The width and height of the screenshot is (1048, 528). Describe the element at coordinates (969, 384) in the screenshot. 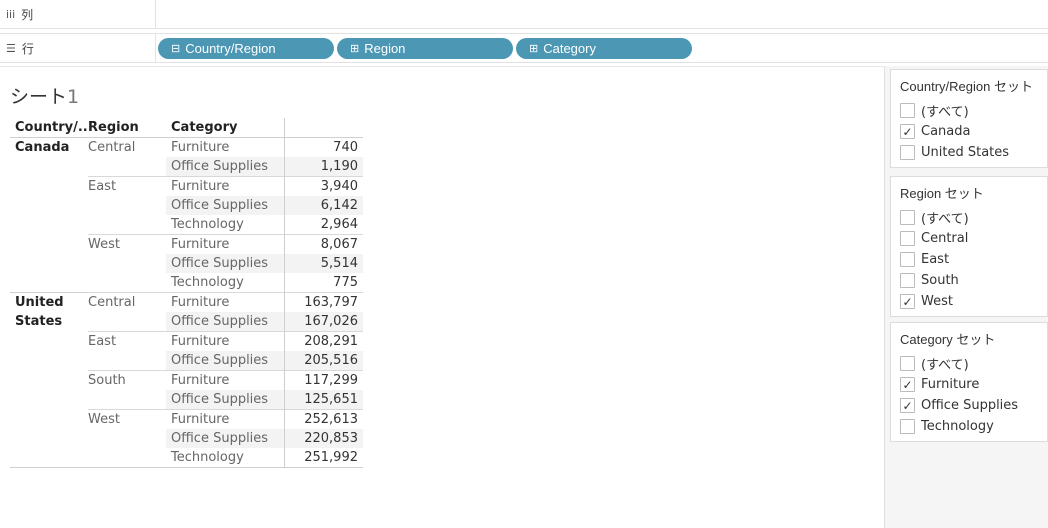

I see `filter-option: ✓ Furniture` at that location.